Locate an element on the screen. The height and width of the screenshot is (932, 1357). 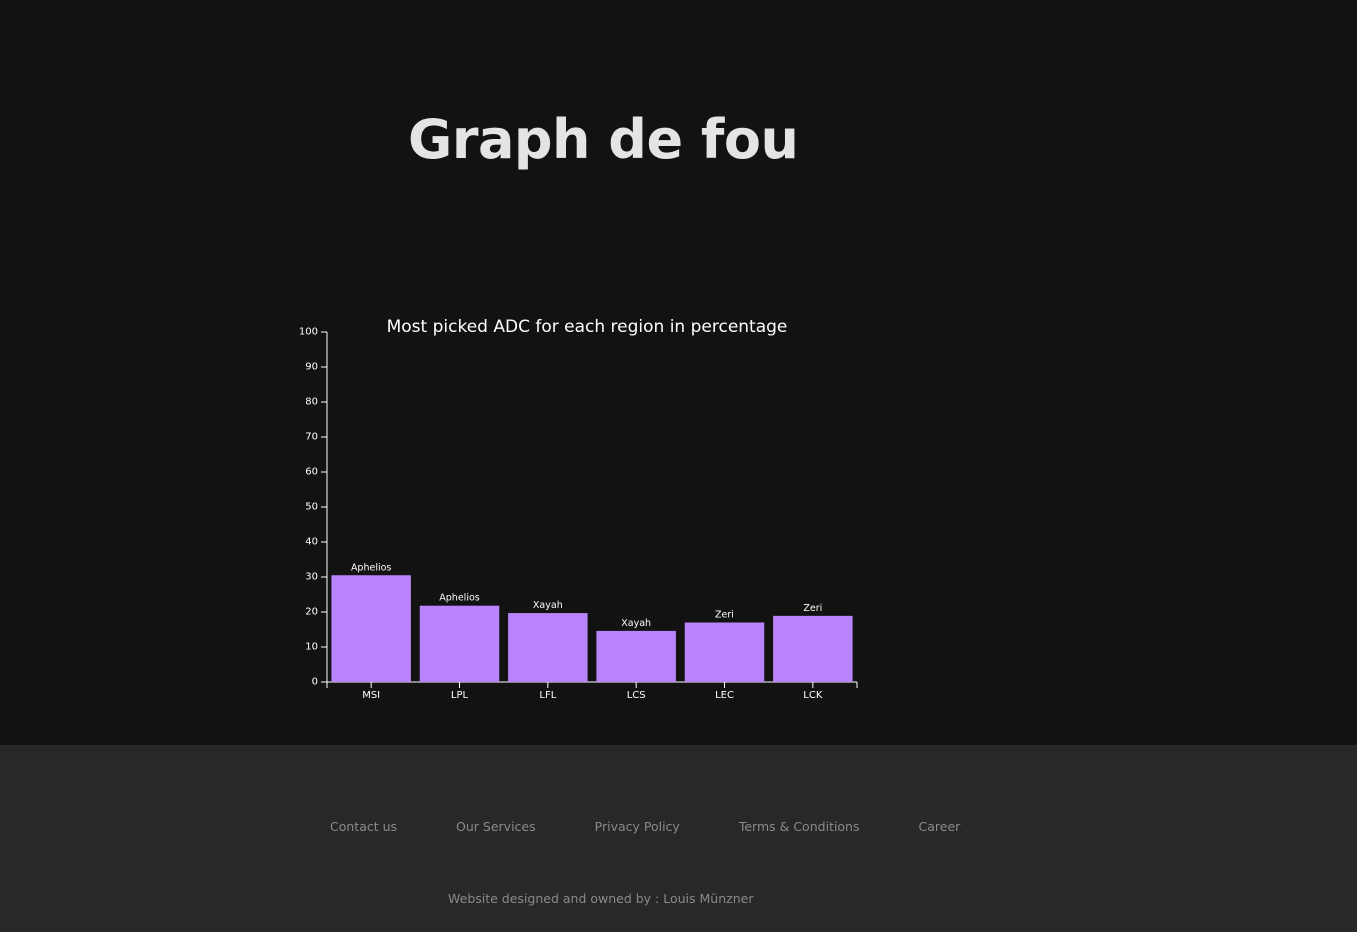
y-axis: 0 10 20 30 40 50 60 70 80 90 100 is located at coordinates (313, 507).